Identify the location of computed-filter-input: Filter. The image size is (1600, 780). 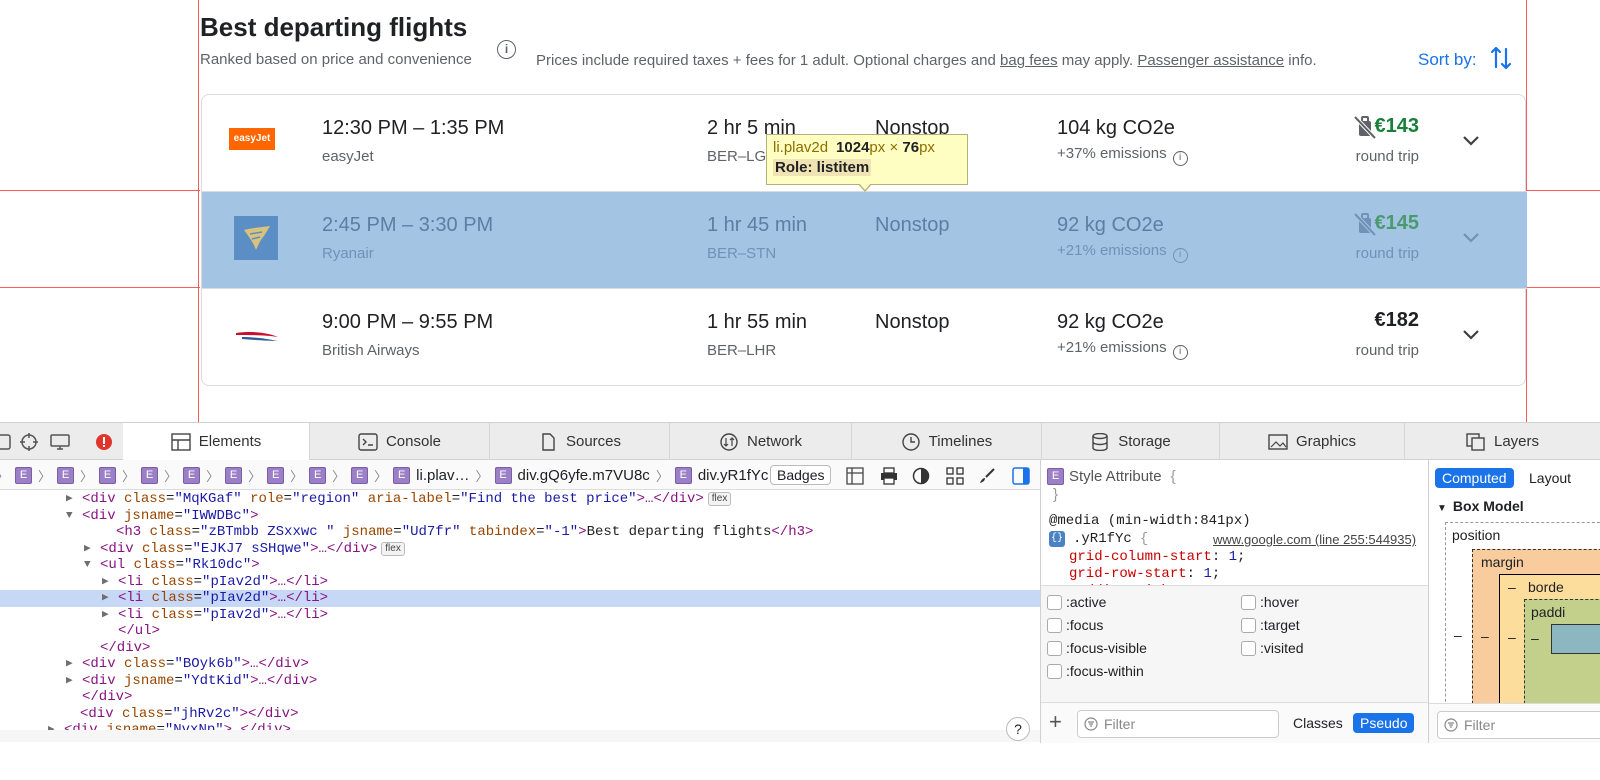
(1518, 725).